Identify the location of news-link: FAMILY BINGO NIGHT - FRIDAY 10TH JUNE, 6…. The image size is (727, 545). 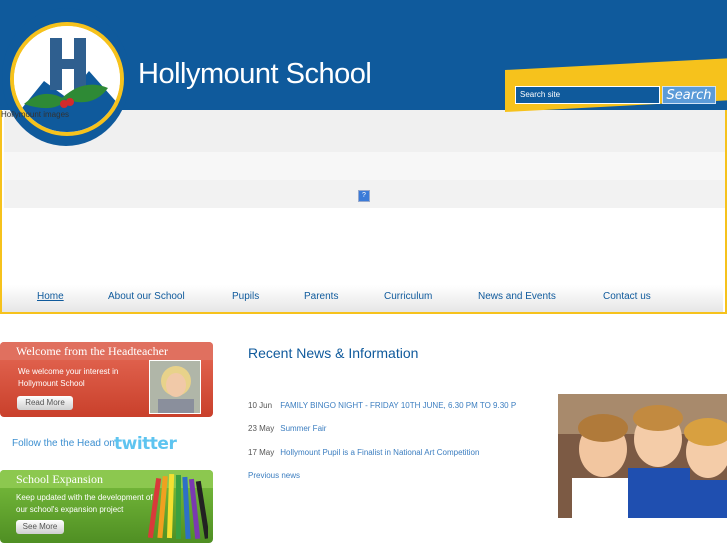
(398, 405).